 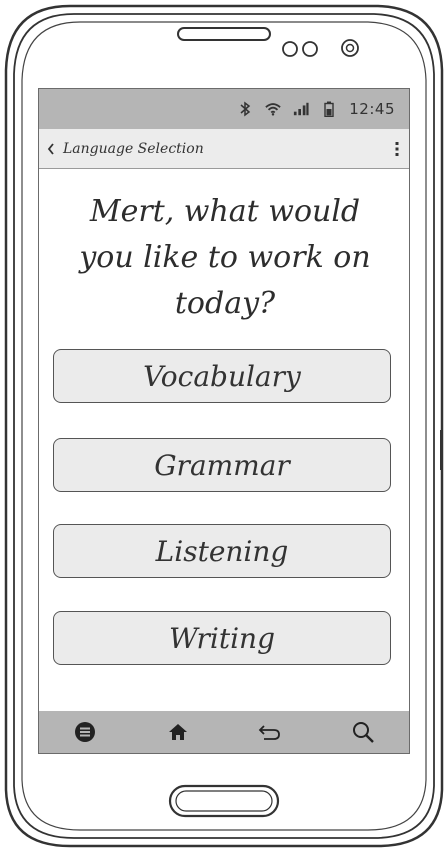 I want to click on signal-icon, so click(x=301, y=109).